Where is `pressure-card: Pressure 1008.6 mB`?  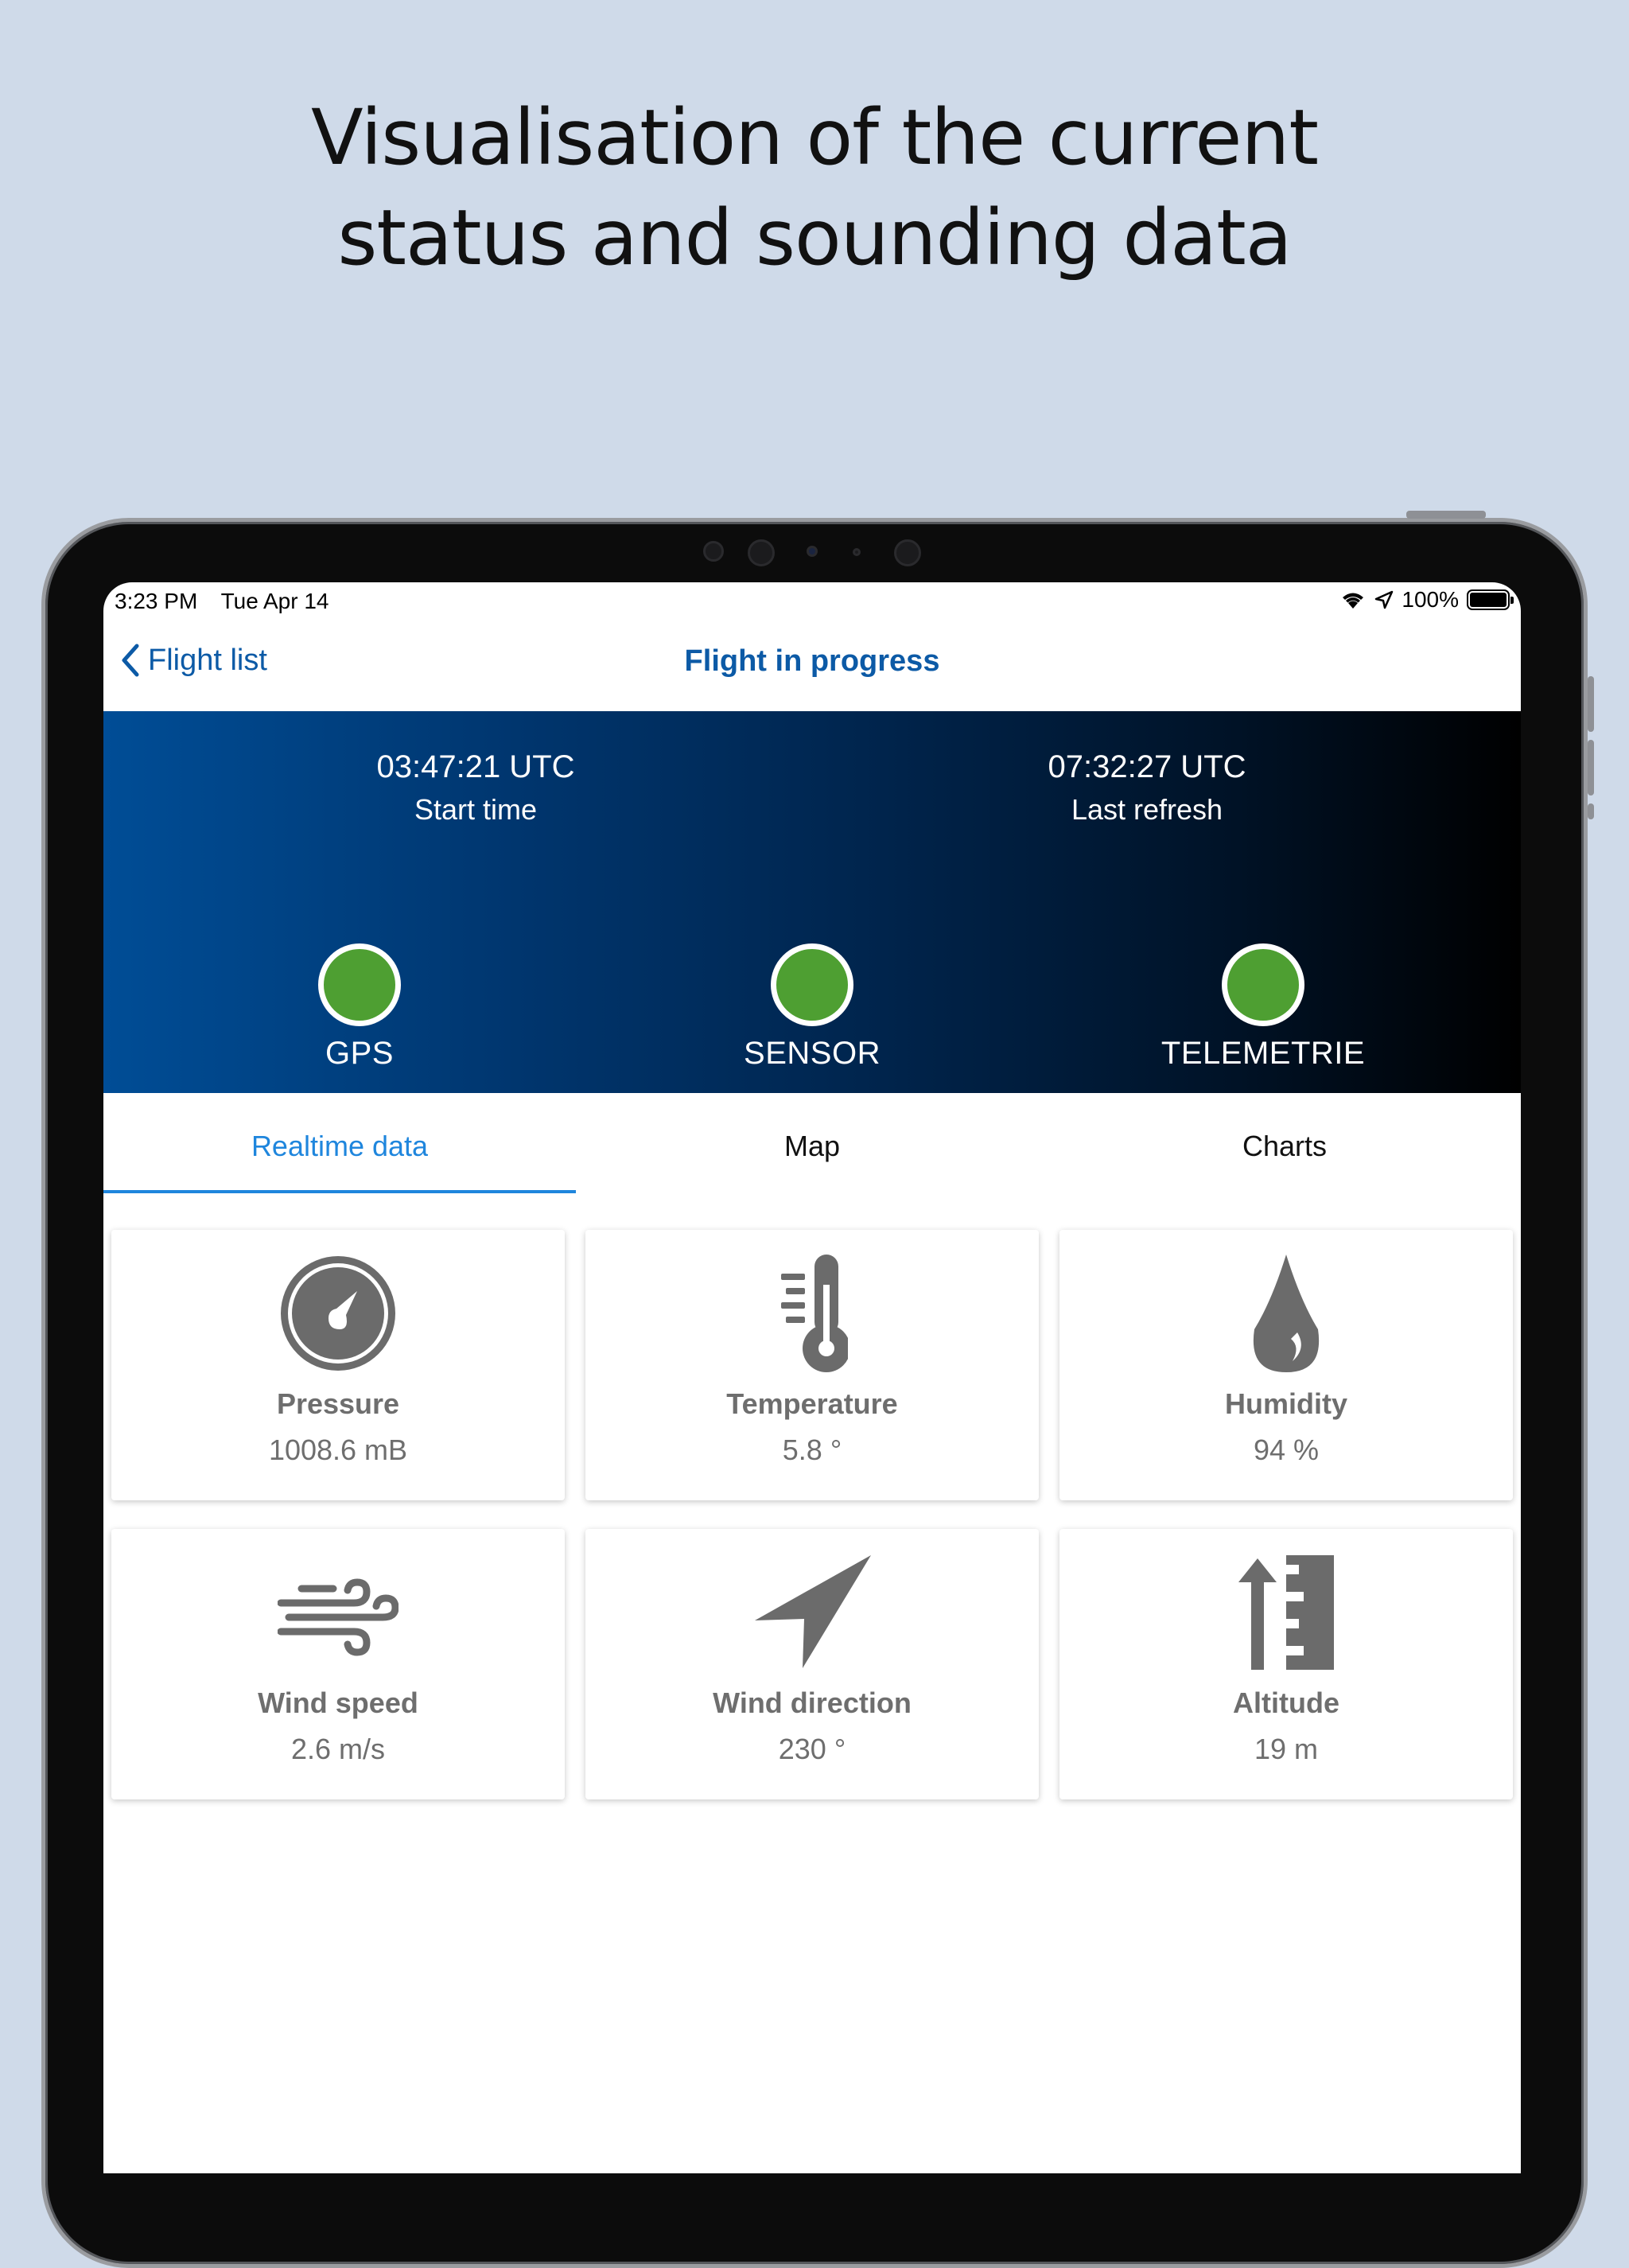 pressure-card: Pressure 1008.6 mB is located at coordinates (338, 1365).